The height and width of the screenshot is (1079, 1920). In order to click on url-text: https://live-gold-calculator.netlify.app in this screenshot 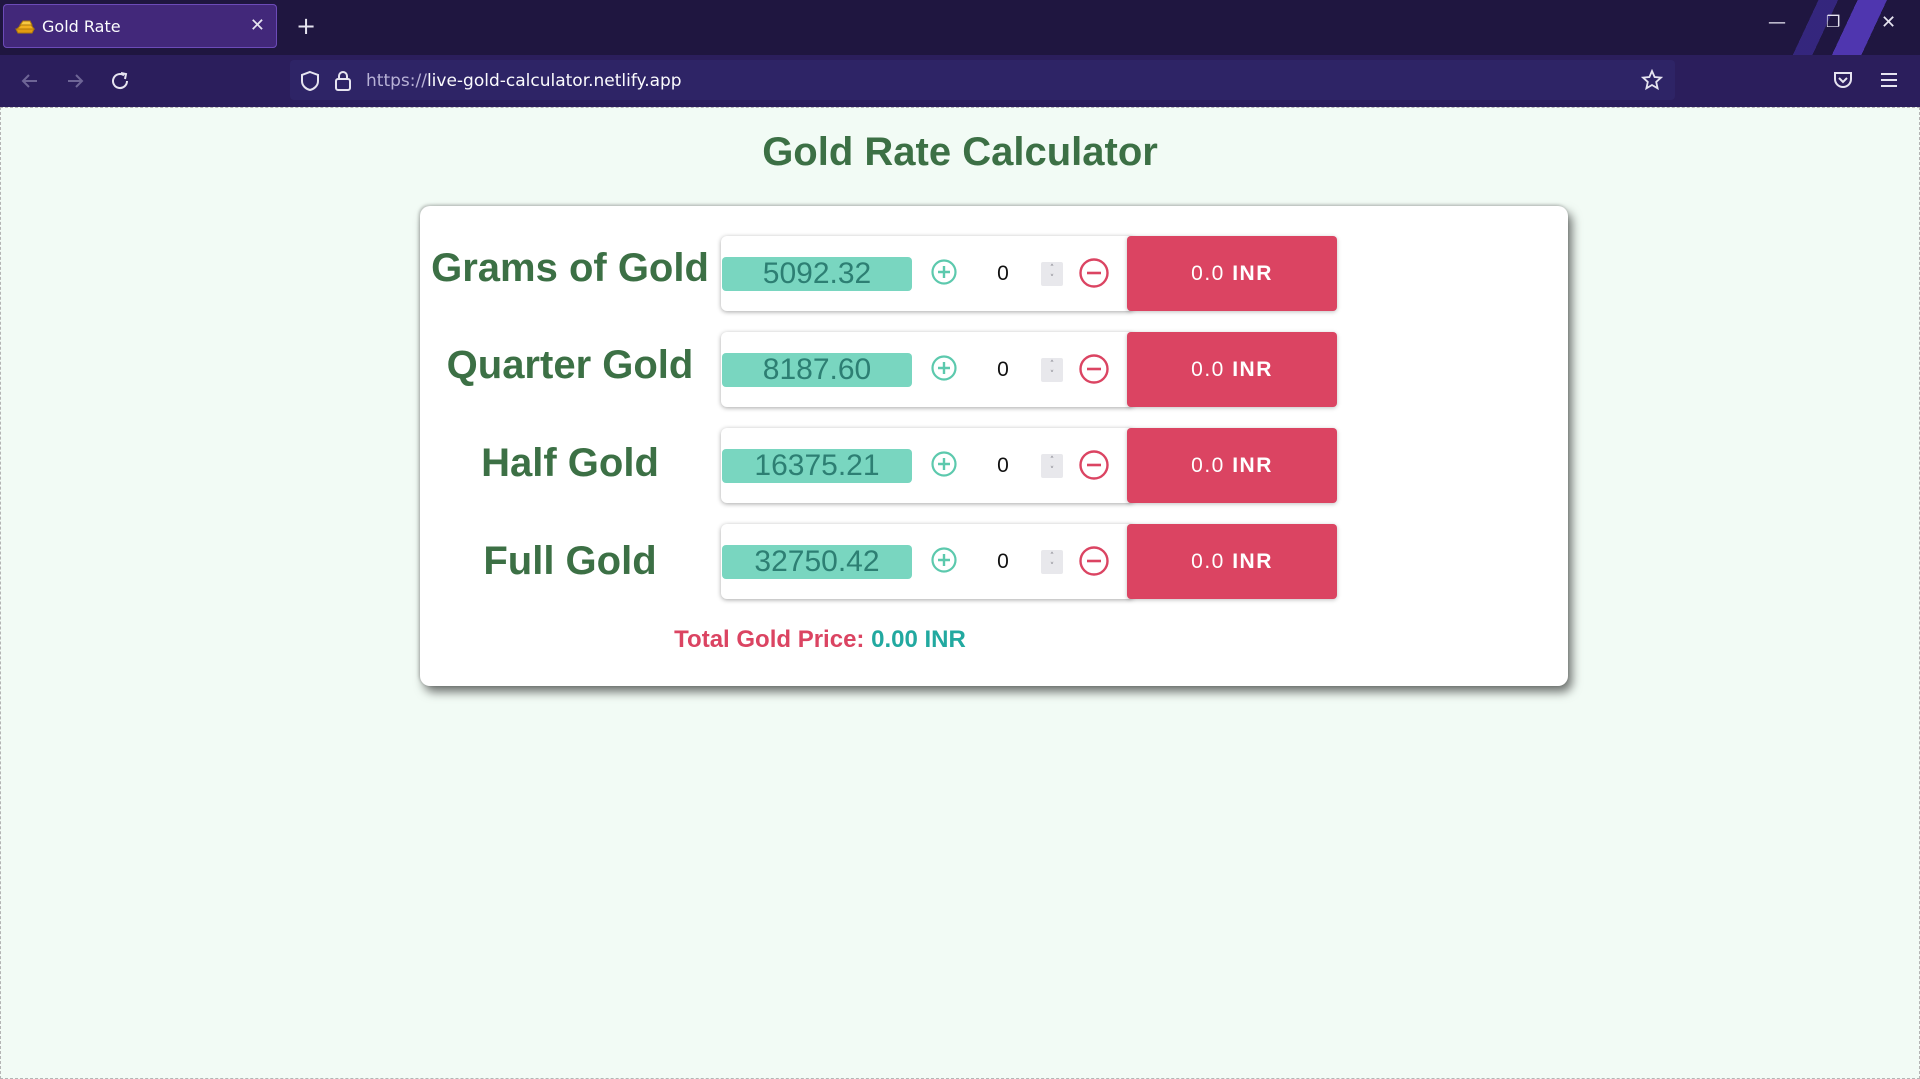, I will do `click(524, 81)`.